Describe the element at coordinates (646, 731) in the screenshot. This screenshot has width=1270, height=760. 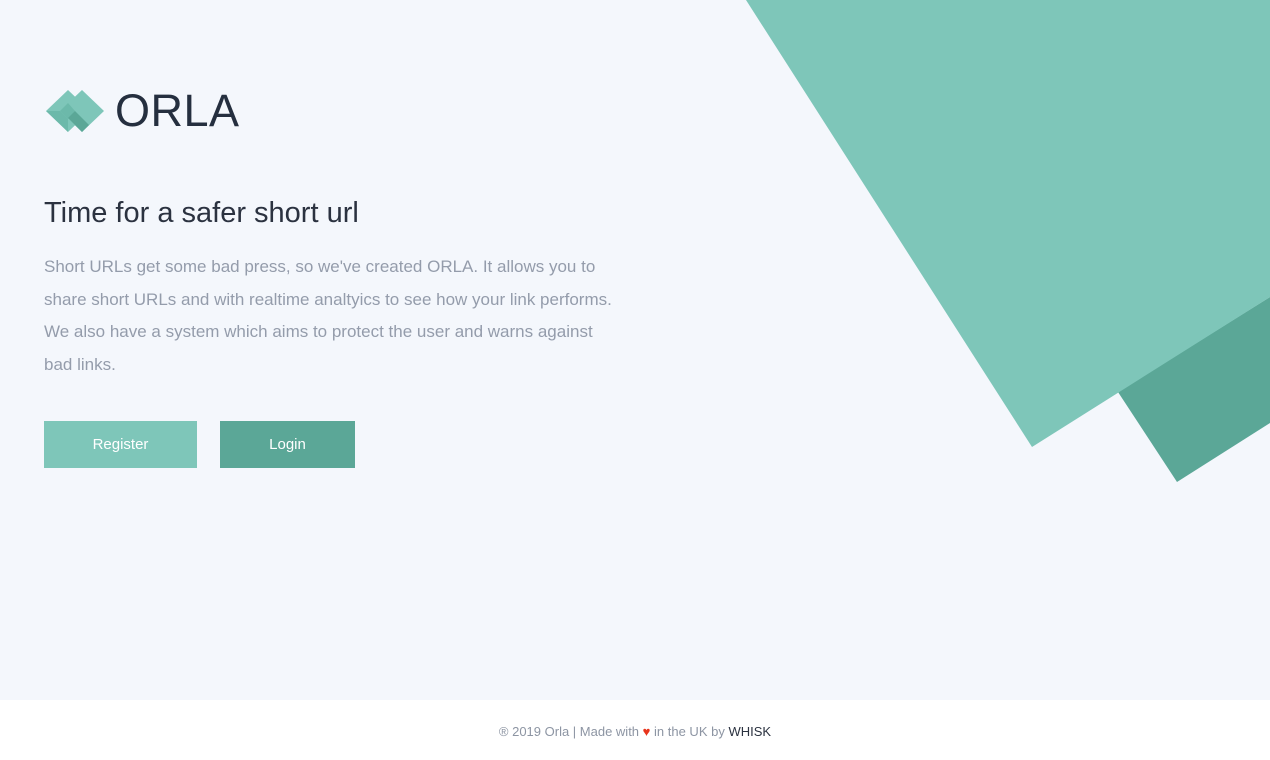
I see `heart-icon: ♥` at that location.